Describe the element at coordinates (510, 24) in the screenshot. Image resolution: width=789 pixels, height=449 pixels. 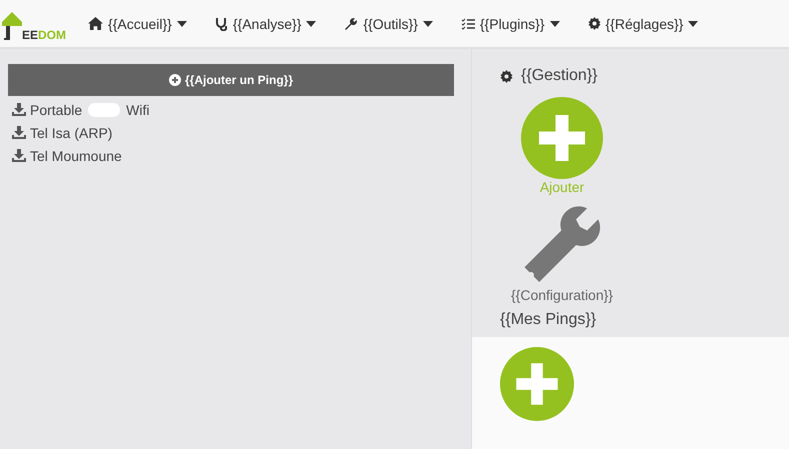
I see `nav-menu: {{Plugins}}` at that location.